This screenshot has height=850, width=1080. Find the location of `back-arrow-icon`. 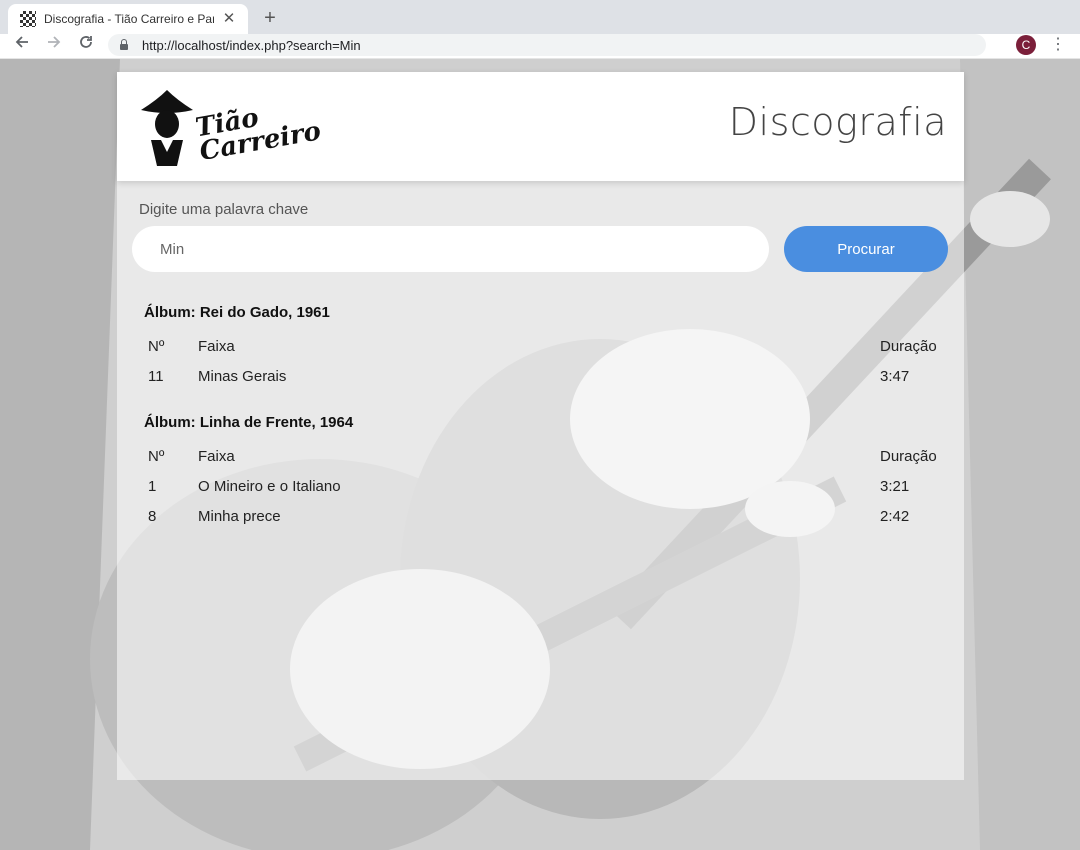

back-arrow-icon is located at coordinates (22, 46).